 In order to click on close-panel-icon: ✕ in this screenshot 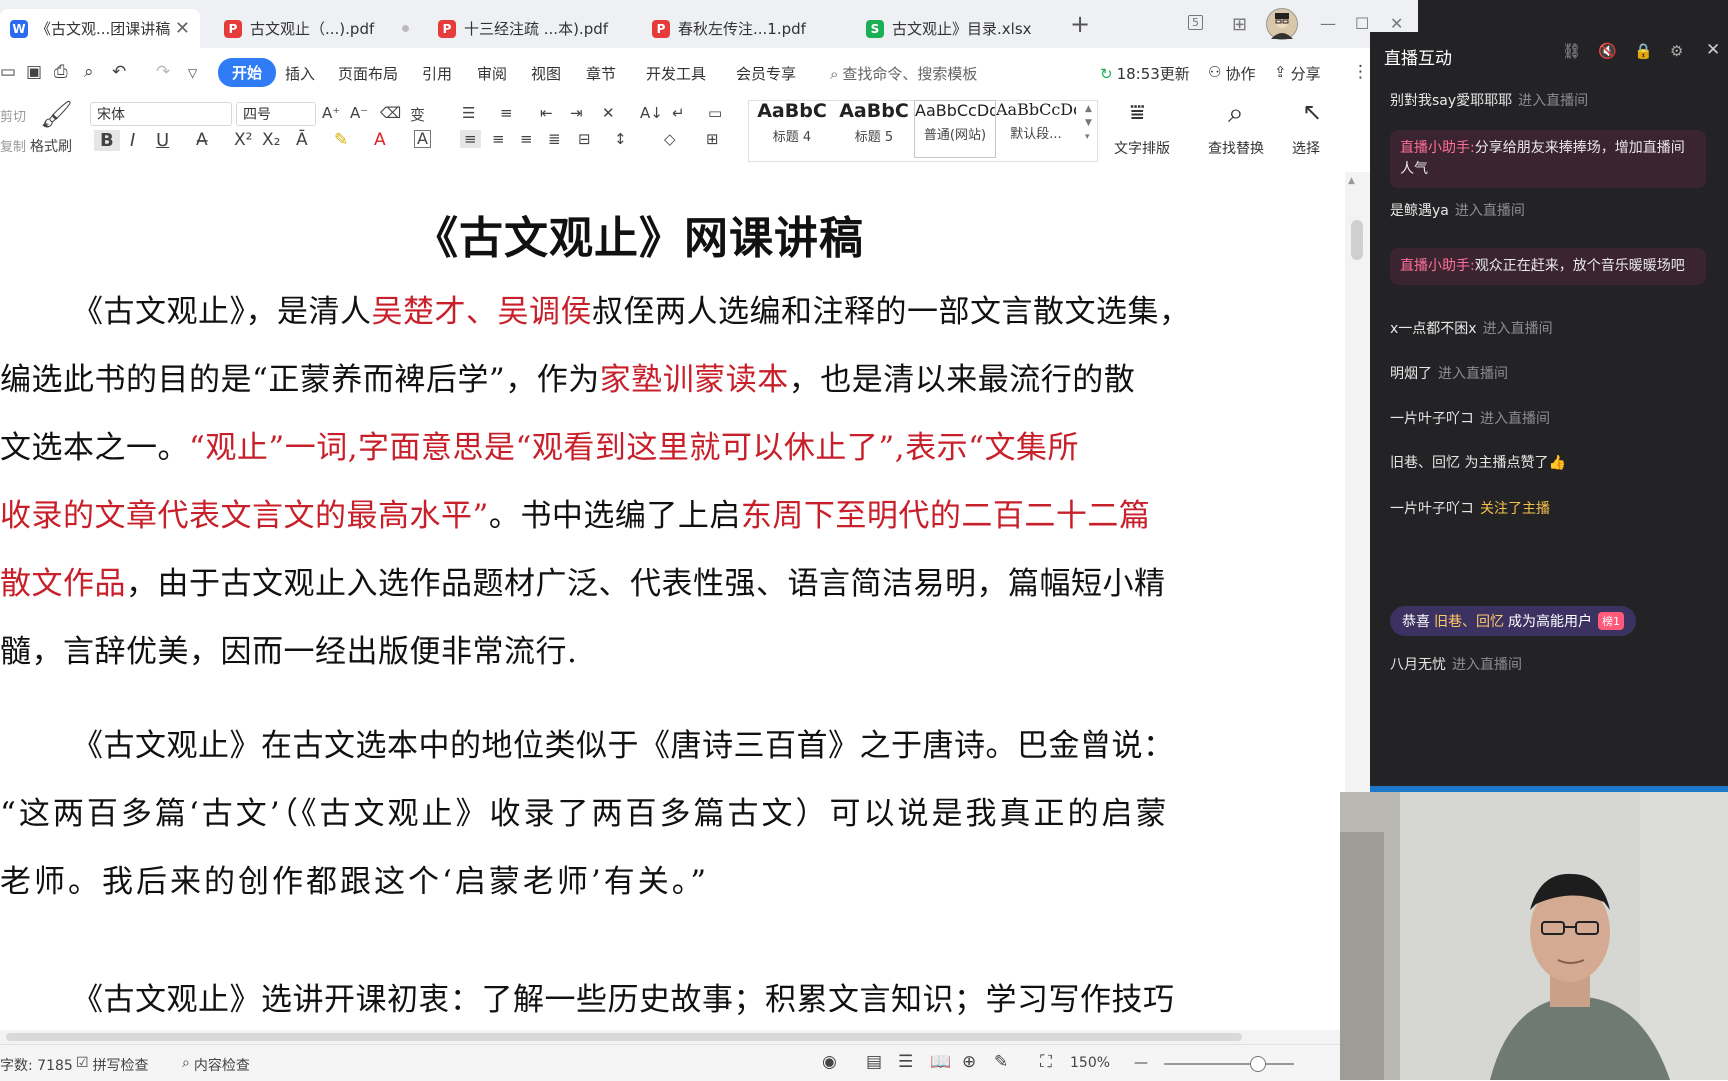, I will do `click(1713, 50)`.